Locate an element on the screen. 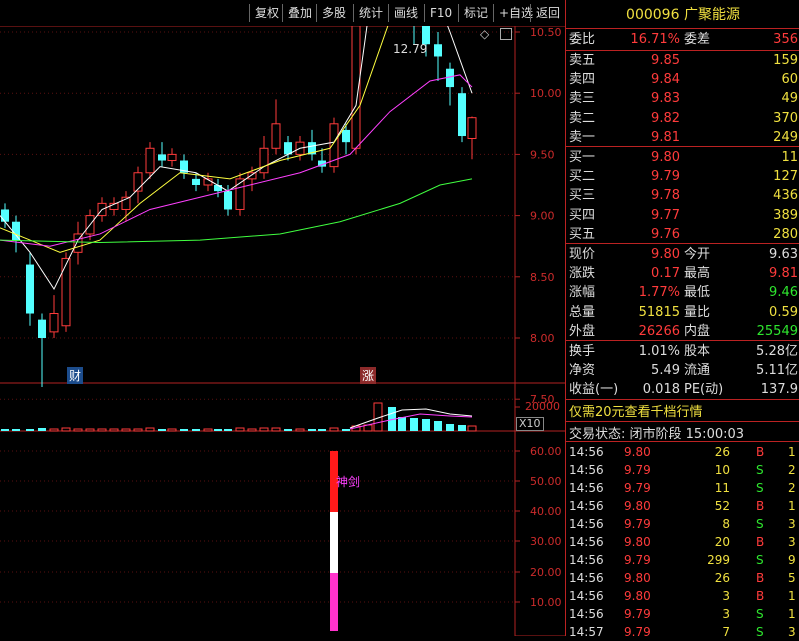 Image resolution: width=799 pixels, height=641 pixels. marker-cai: 财 is located at coordinates (75, 375).